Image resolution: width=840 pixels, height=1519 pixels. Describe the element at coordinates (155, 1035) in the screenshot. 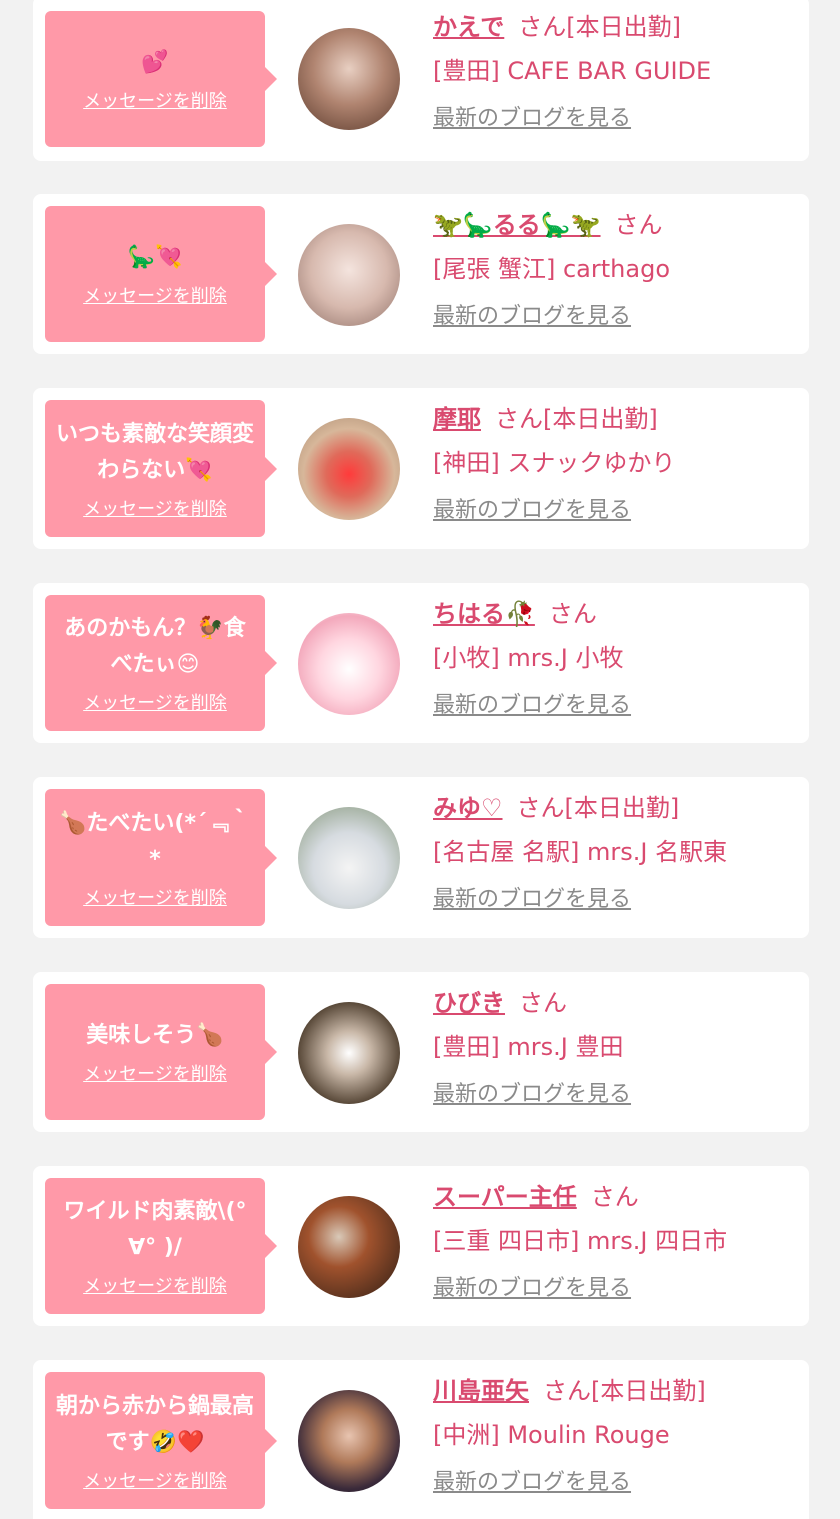

I see `message-text: 美味しそう🍗` at that location.